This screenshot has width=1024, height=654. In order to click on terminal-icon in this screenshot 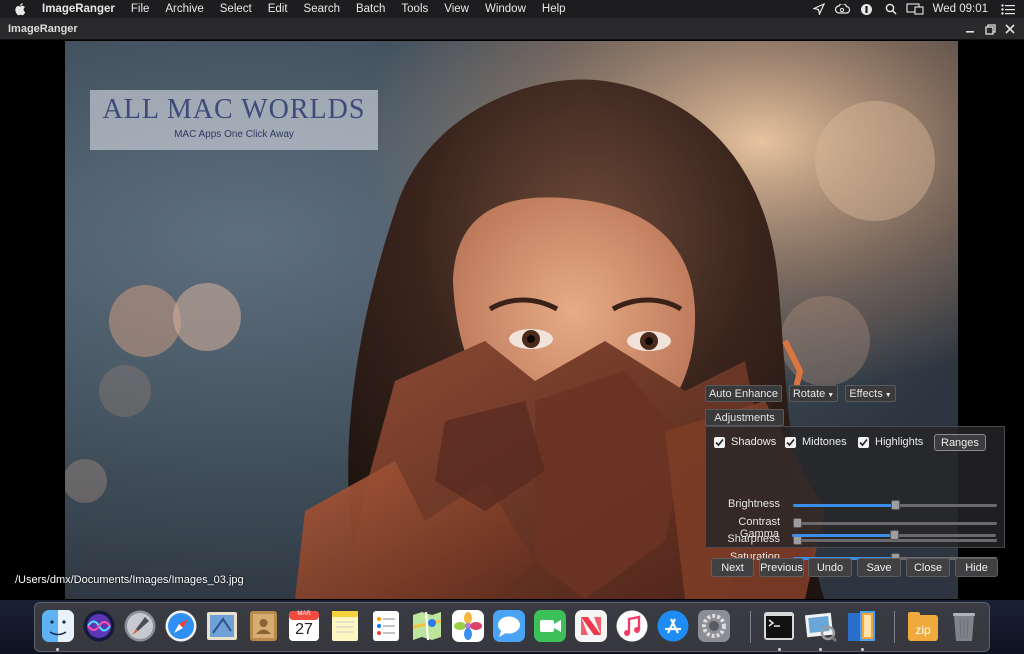, I will do `click(779, 626)`.